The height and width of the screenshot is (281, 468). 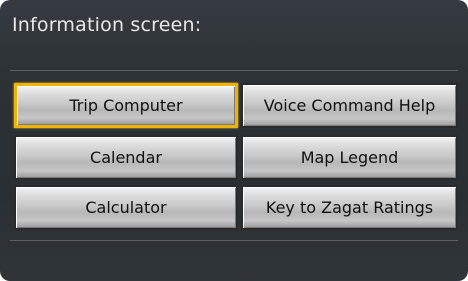 I want to click on trip-computer-button: Trip Computer, so click(x=126, y=105).